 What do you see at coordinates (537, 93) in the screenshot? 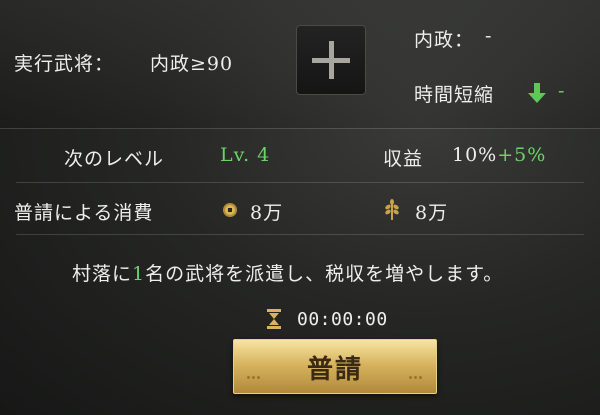
I see `arrow-down-icon` at bounding box center [537, 93].